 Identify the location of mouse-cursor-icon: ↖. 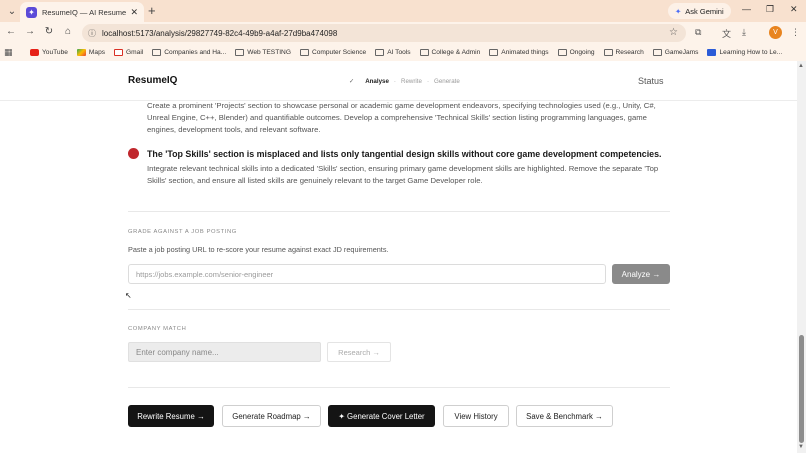
(128, 295).